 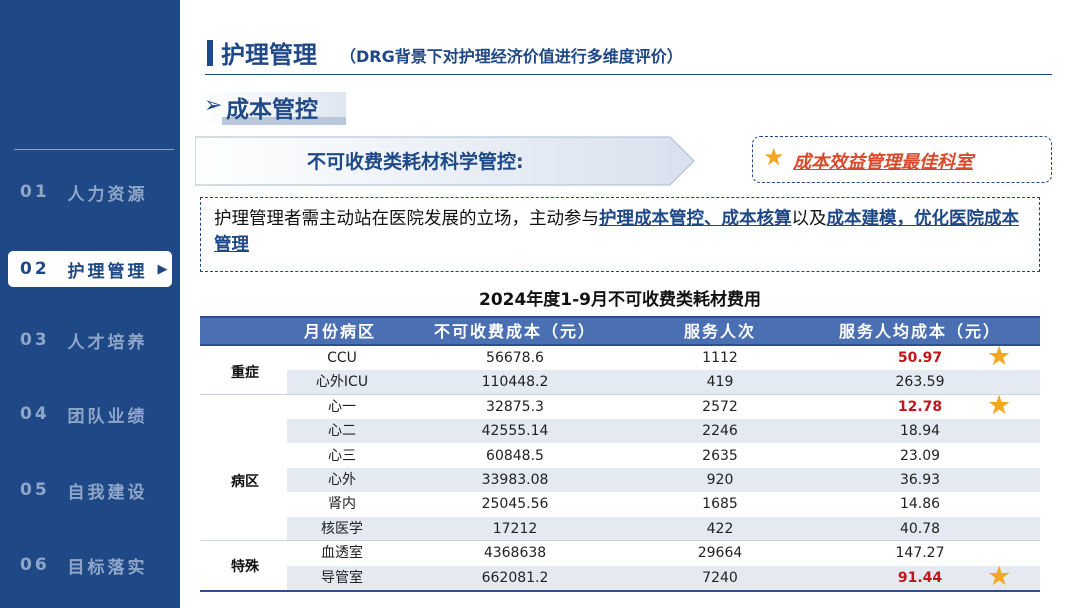 What do you see at coordinates (342, 577) in the screenshot?
I see `cell-unit: 导管室` at bounding box center [342, 577].